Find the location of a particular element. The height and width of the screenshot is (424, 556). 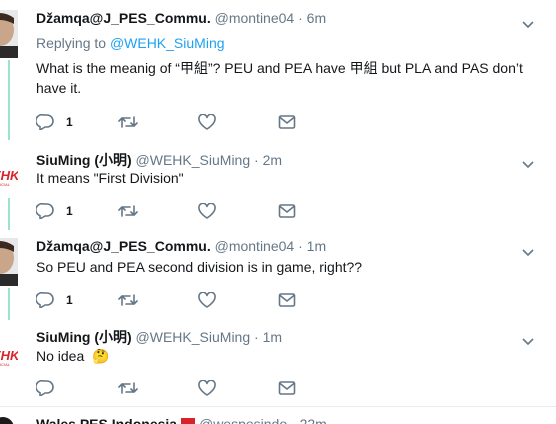

user-handle: @wespesindo · 22m is located at coordinates (263, 420).